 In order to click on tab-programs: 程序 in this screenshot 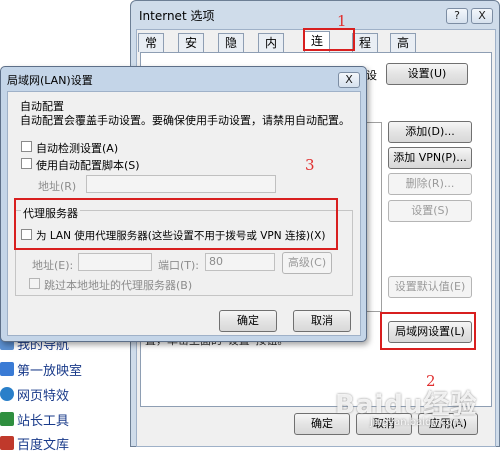, I will do `click(365, 50)`.